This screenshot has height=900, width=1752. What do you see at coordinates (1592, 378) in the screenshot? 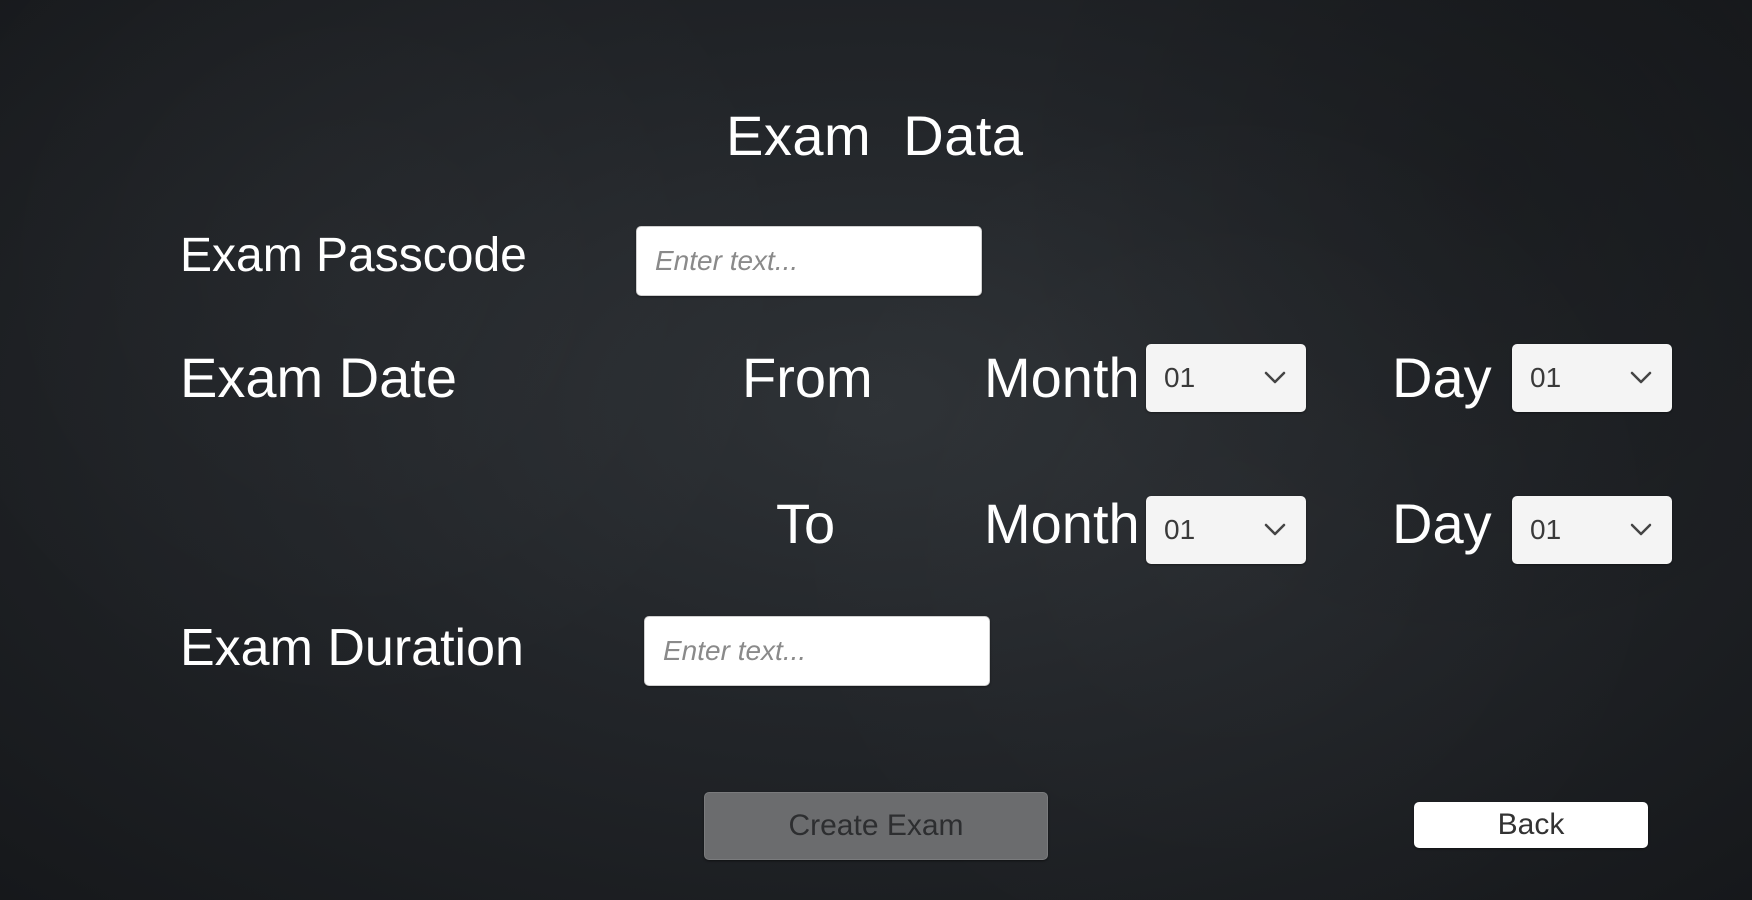
I see `from-day-select: 01` at bounding box center [1592, 378].